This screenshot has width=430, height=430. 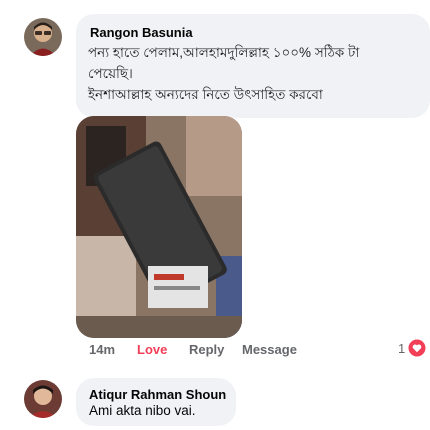 I want to click on comment-timestamp: 14m, so click(x=102, y=349).